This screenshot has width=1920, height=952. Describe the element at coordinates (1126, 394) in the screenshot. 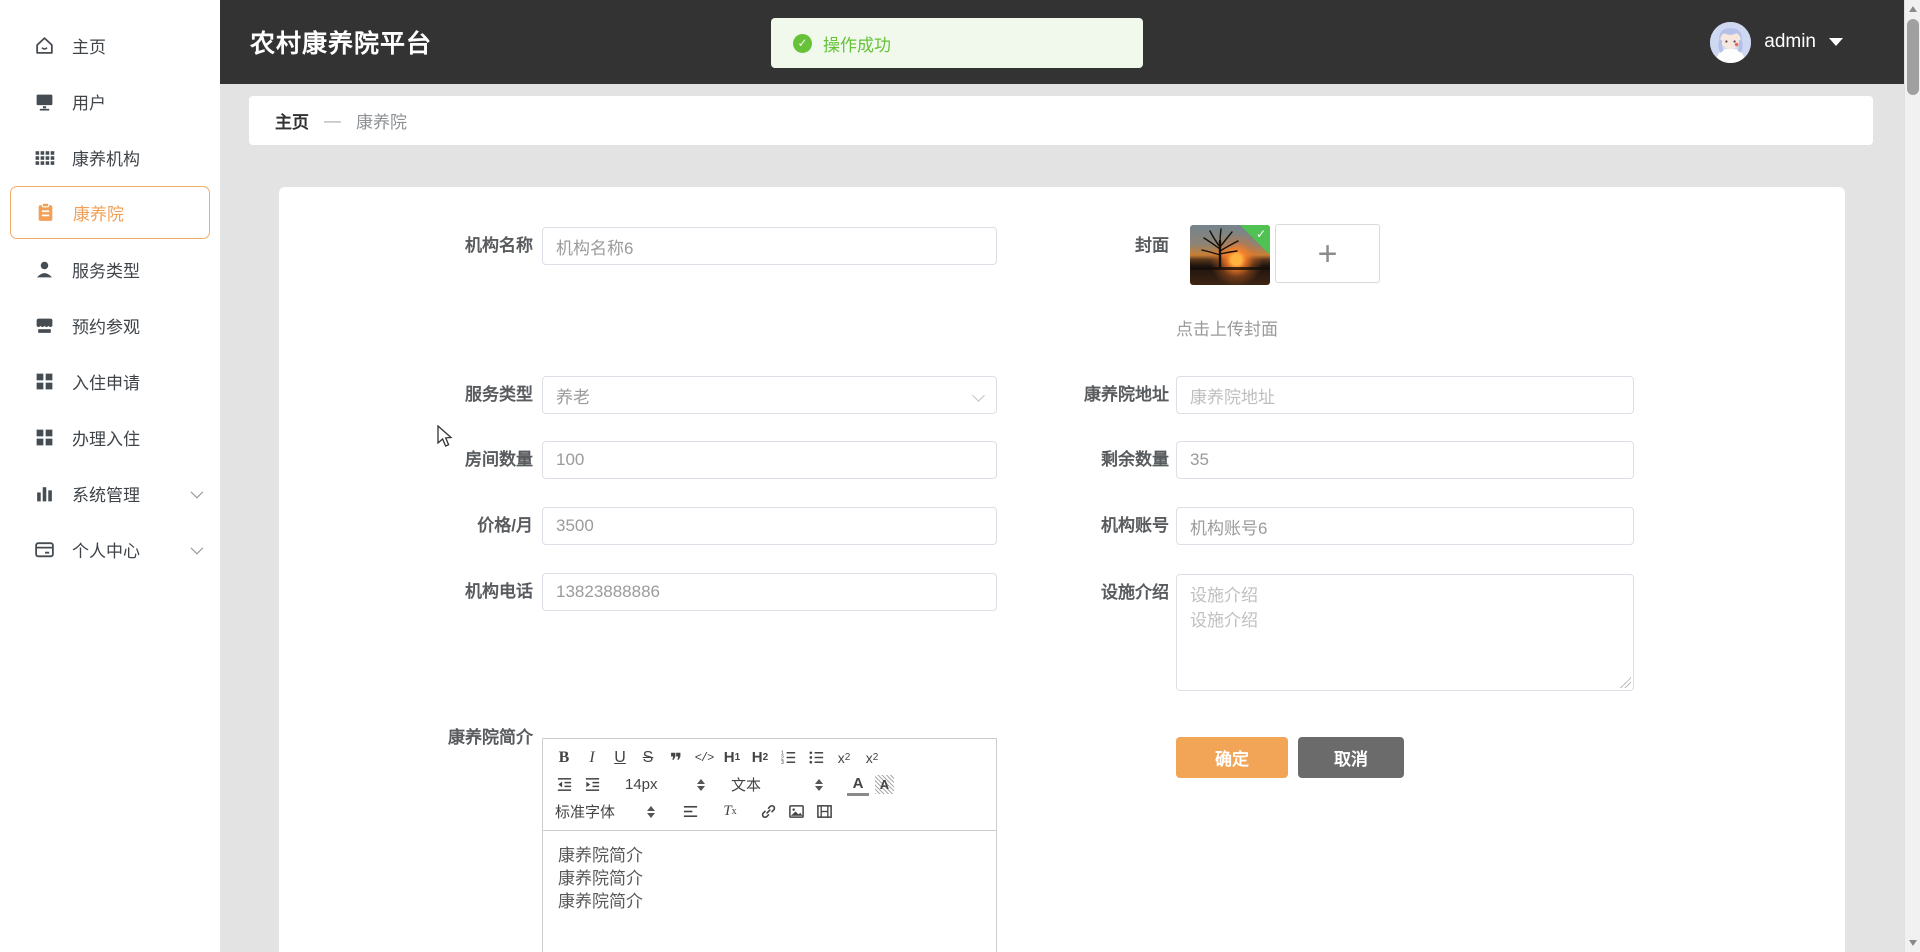

I see `address-label: 康养院地址` at that location.